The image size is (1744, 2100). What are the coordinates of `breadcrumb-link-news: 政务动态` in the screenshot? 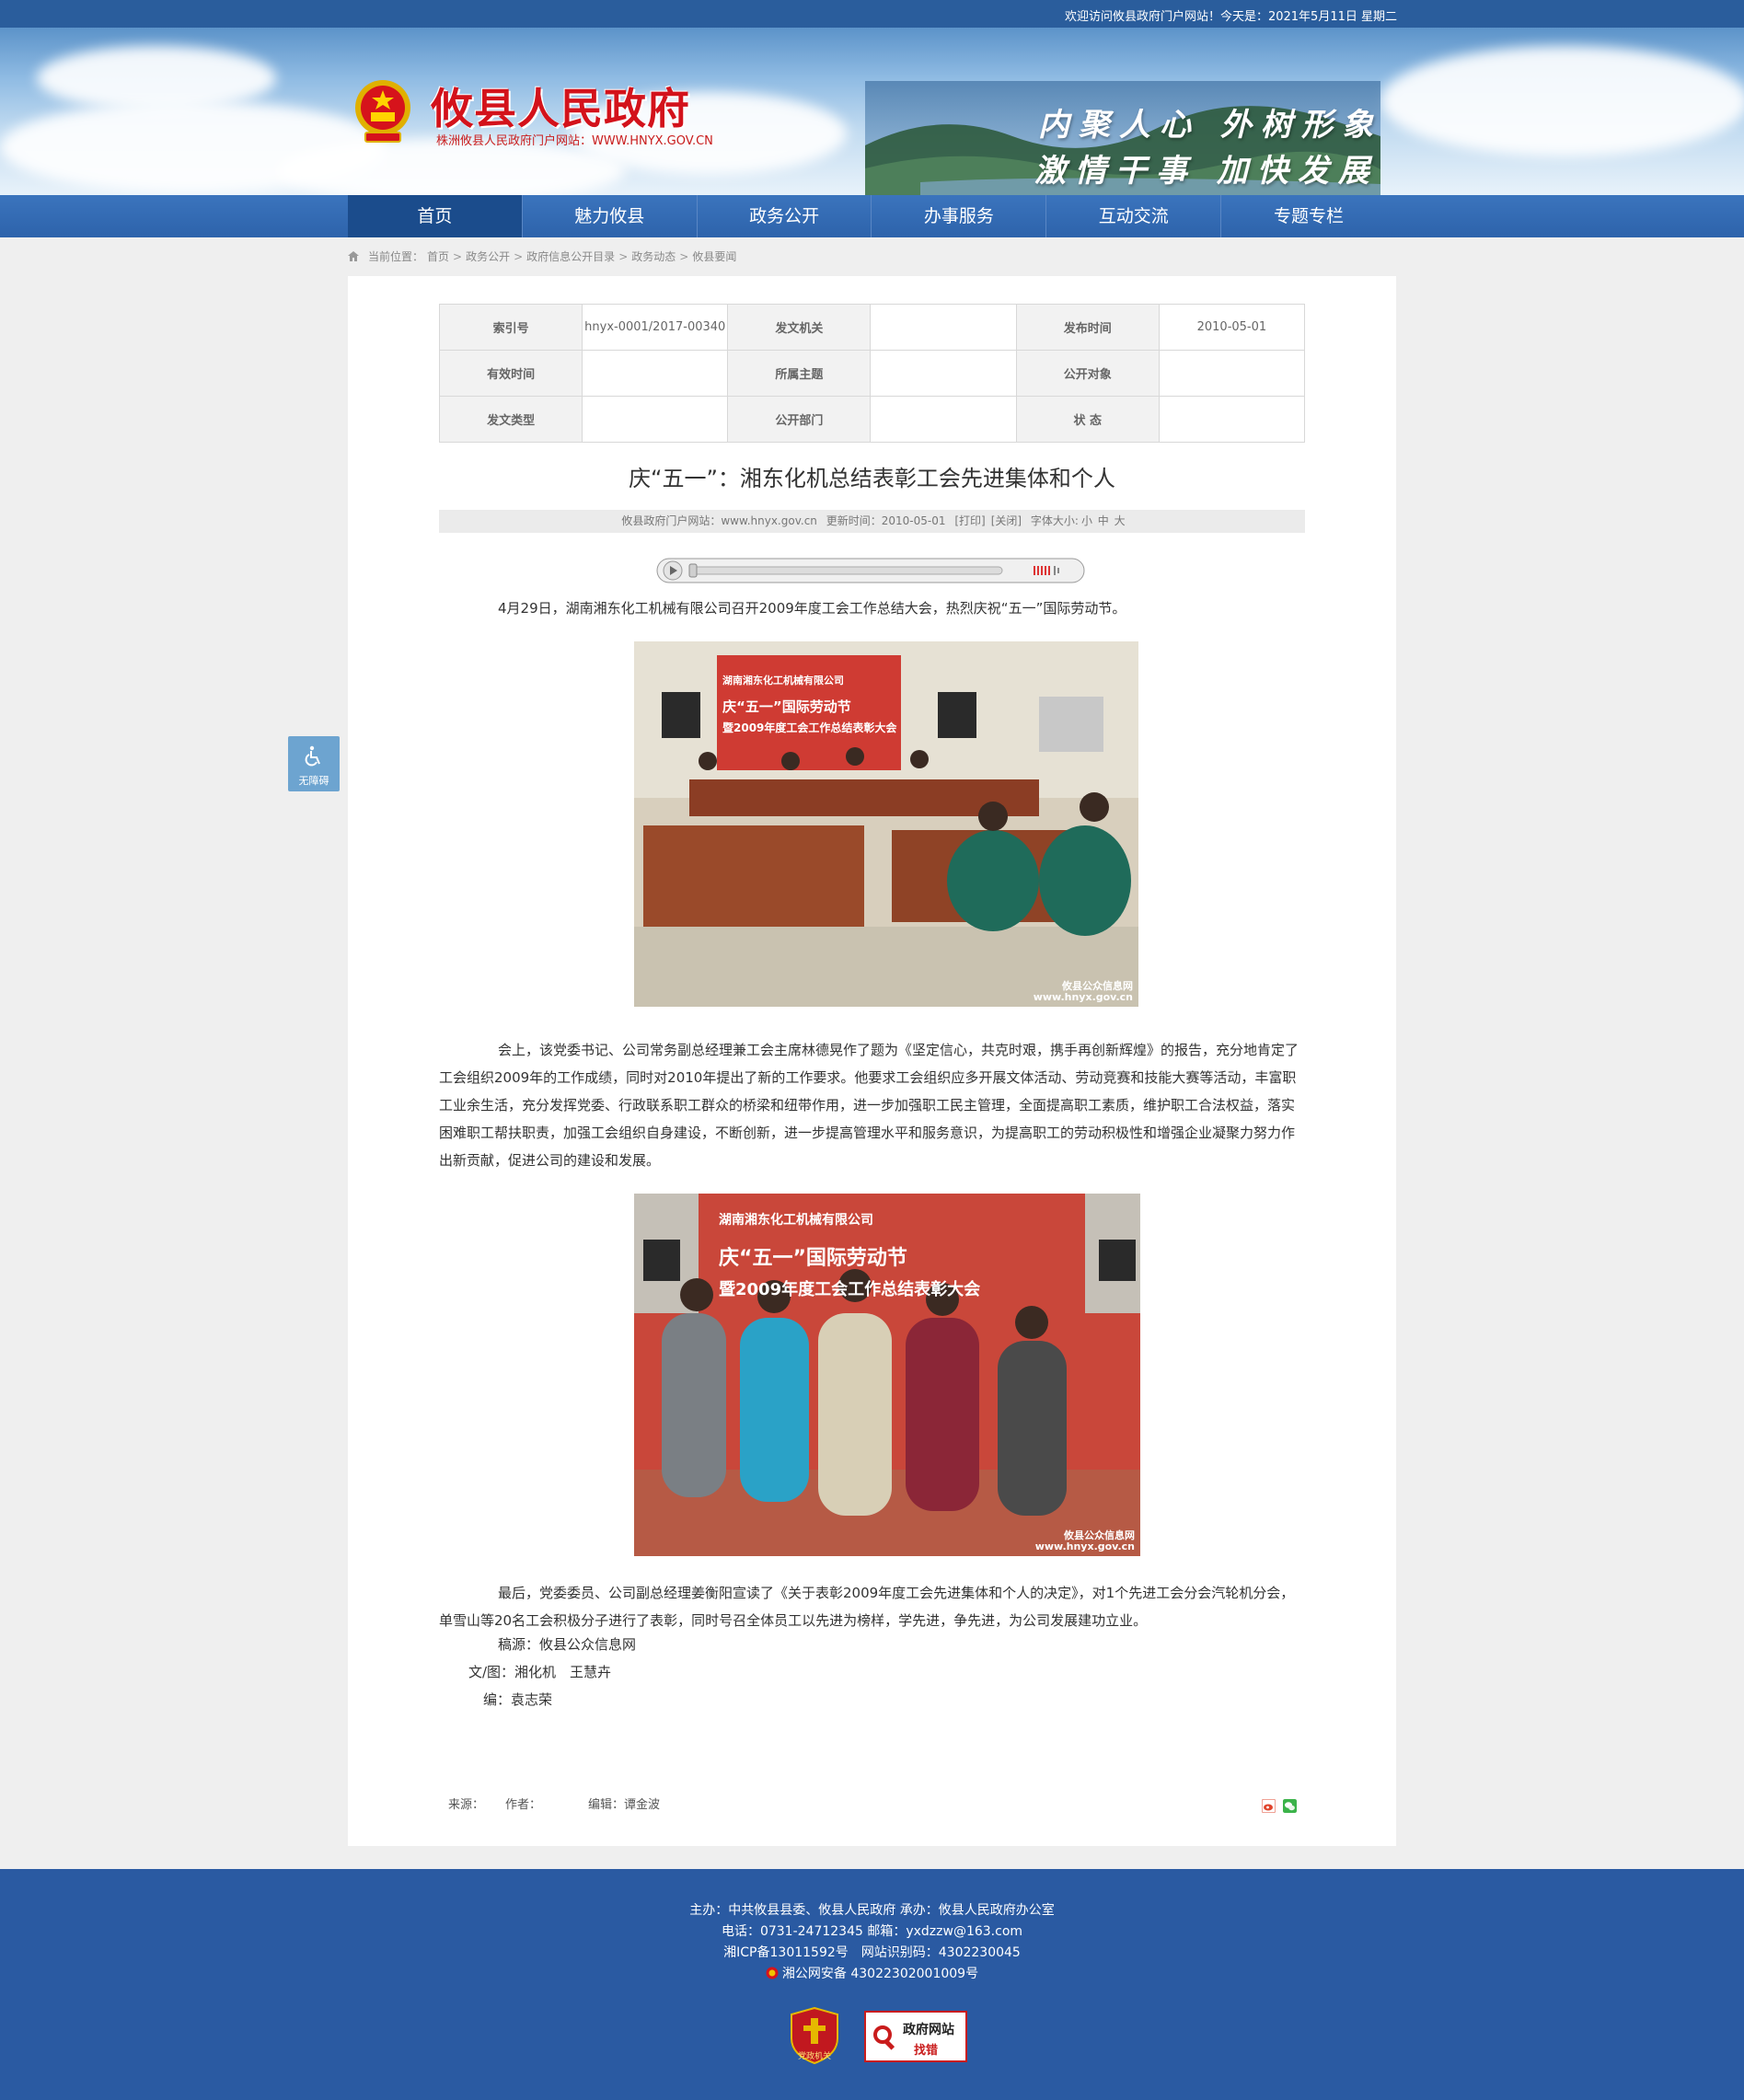 It's located at (653, 256).